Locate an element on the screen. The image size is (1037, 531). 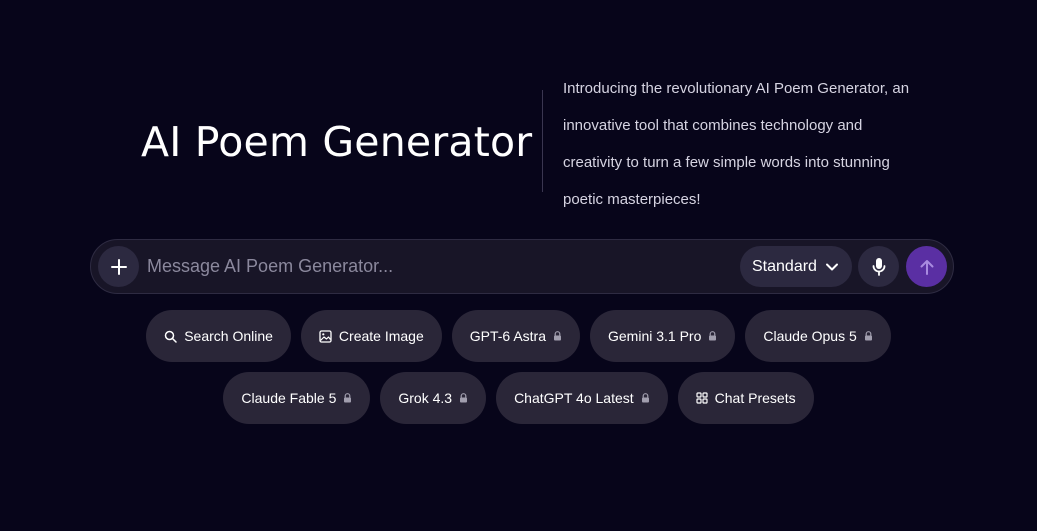
chip-label: Claude Fable 5 is located at coordinates (289, 398).